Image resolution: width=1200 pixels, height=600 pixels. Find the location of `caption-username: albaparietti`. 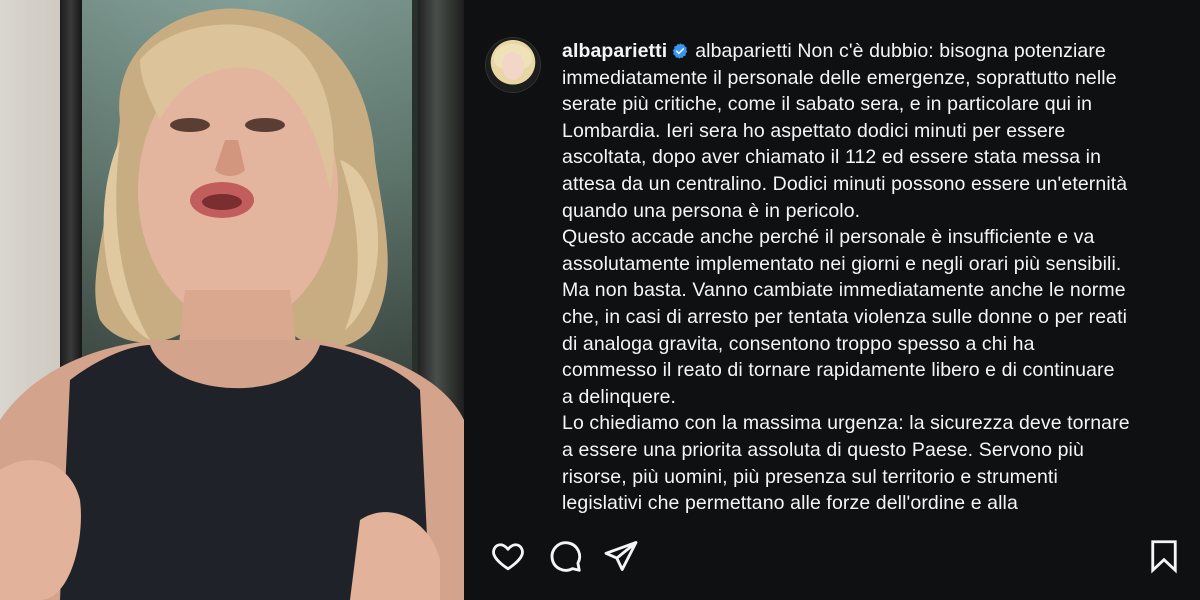

caption-username: albaparietti is located at coordinates (743, 51).